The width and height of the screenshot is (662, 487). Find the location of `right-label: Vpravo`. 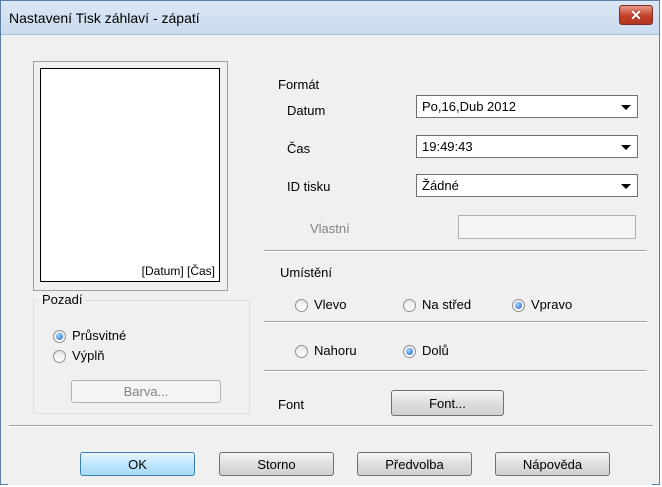

right-label: Vpravo is located at coordinates (551, 304).